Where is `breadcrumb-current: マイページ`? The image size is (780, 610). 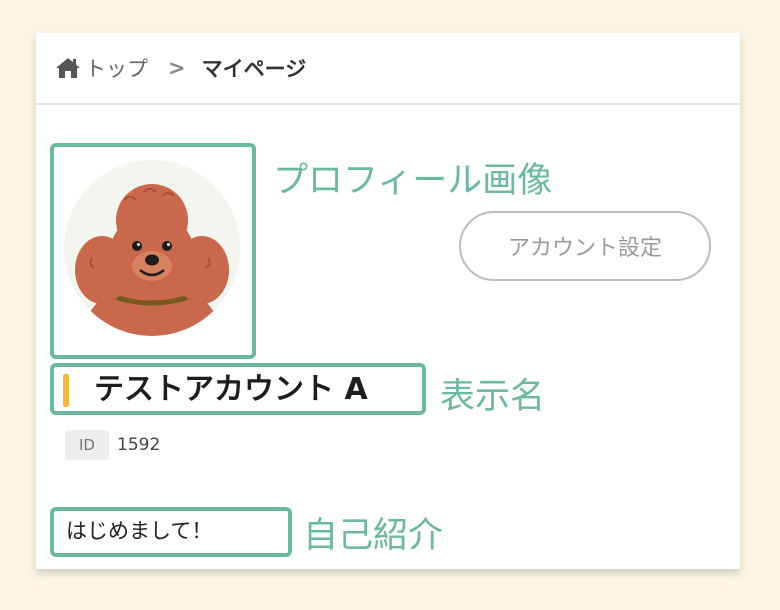
breadcrumb-current: マイページ is located at coordinates (254, 69).